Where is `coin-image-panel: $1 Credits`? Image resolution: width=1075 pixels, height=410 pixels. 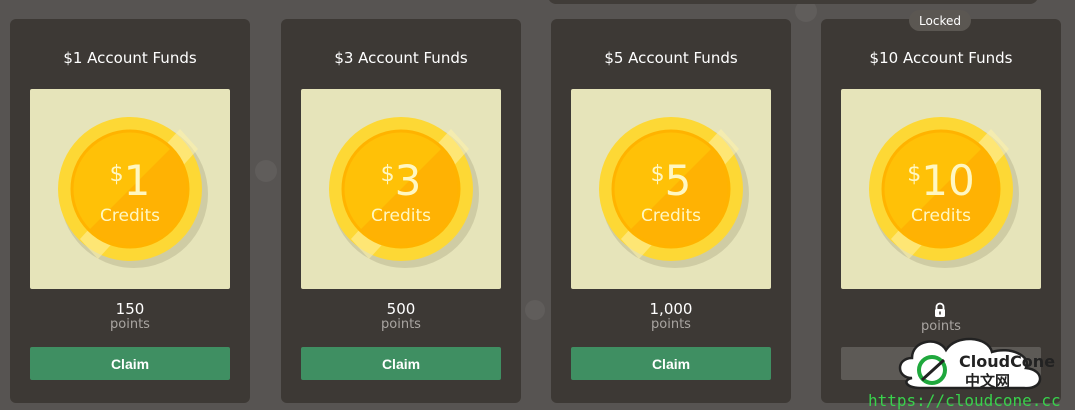
coin-image-panel: $1 Credits is located at coordinates (130, 189).